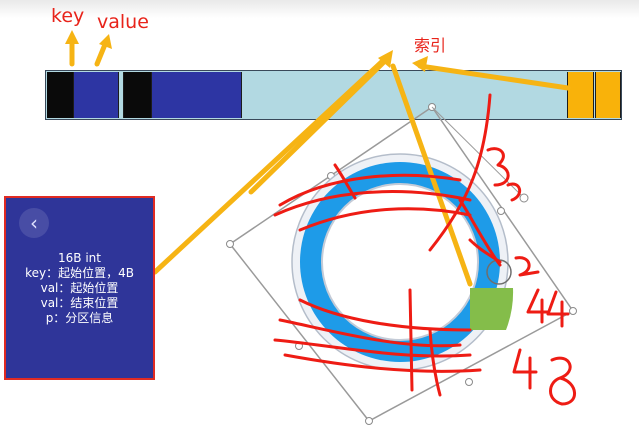 This screenshot has height=426, width=639. Describe the element at coordinates (34, 223) in the screenshot. I see `back-chevron-icon: ‹` at that location.